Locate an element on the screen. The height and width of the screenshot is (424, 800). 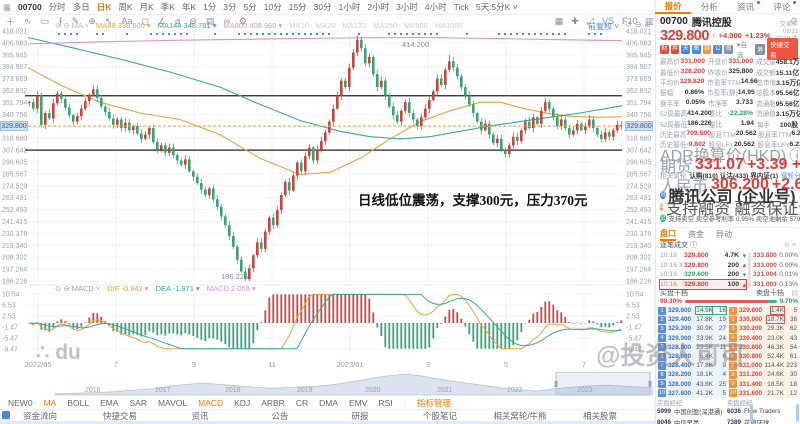
toolbar-right-icon-1: ✚ is located at coordinates (575, 21).